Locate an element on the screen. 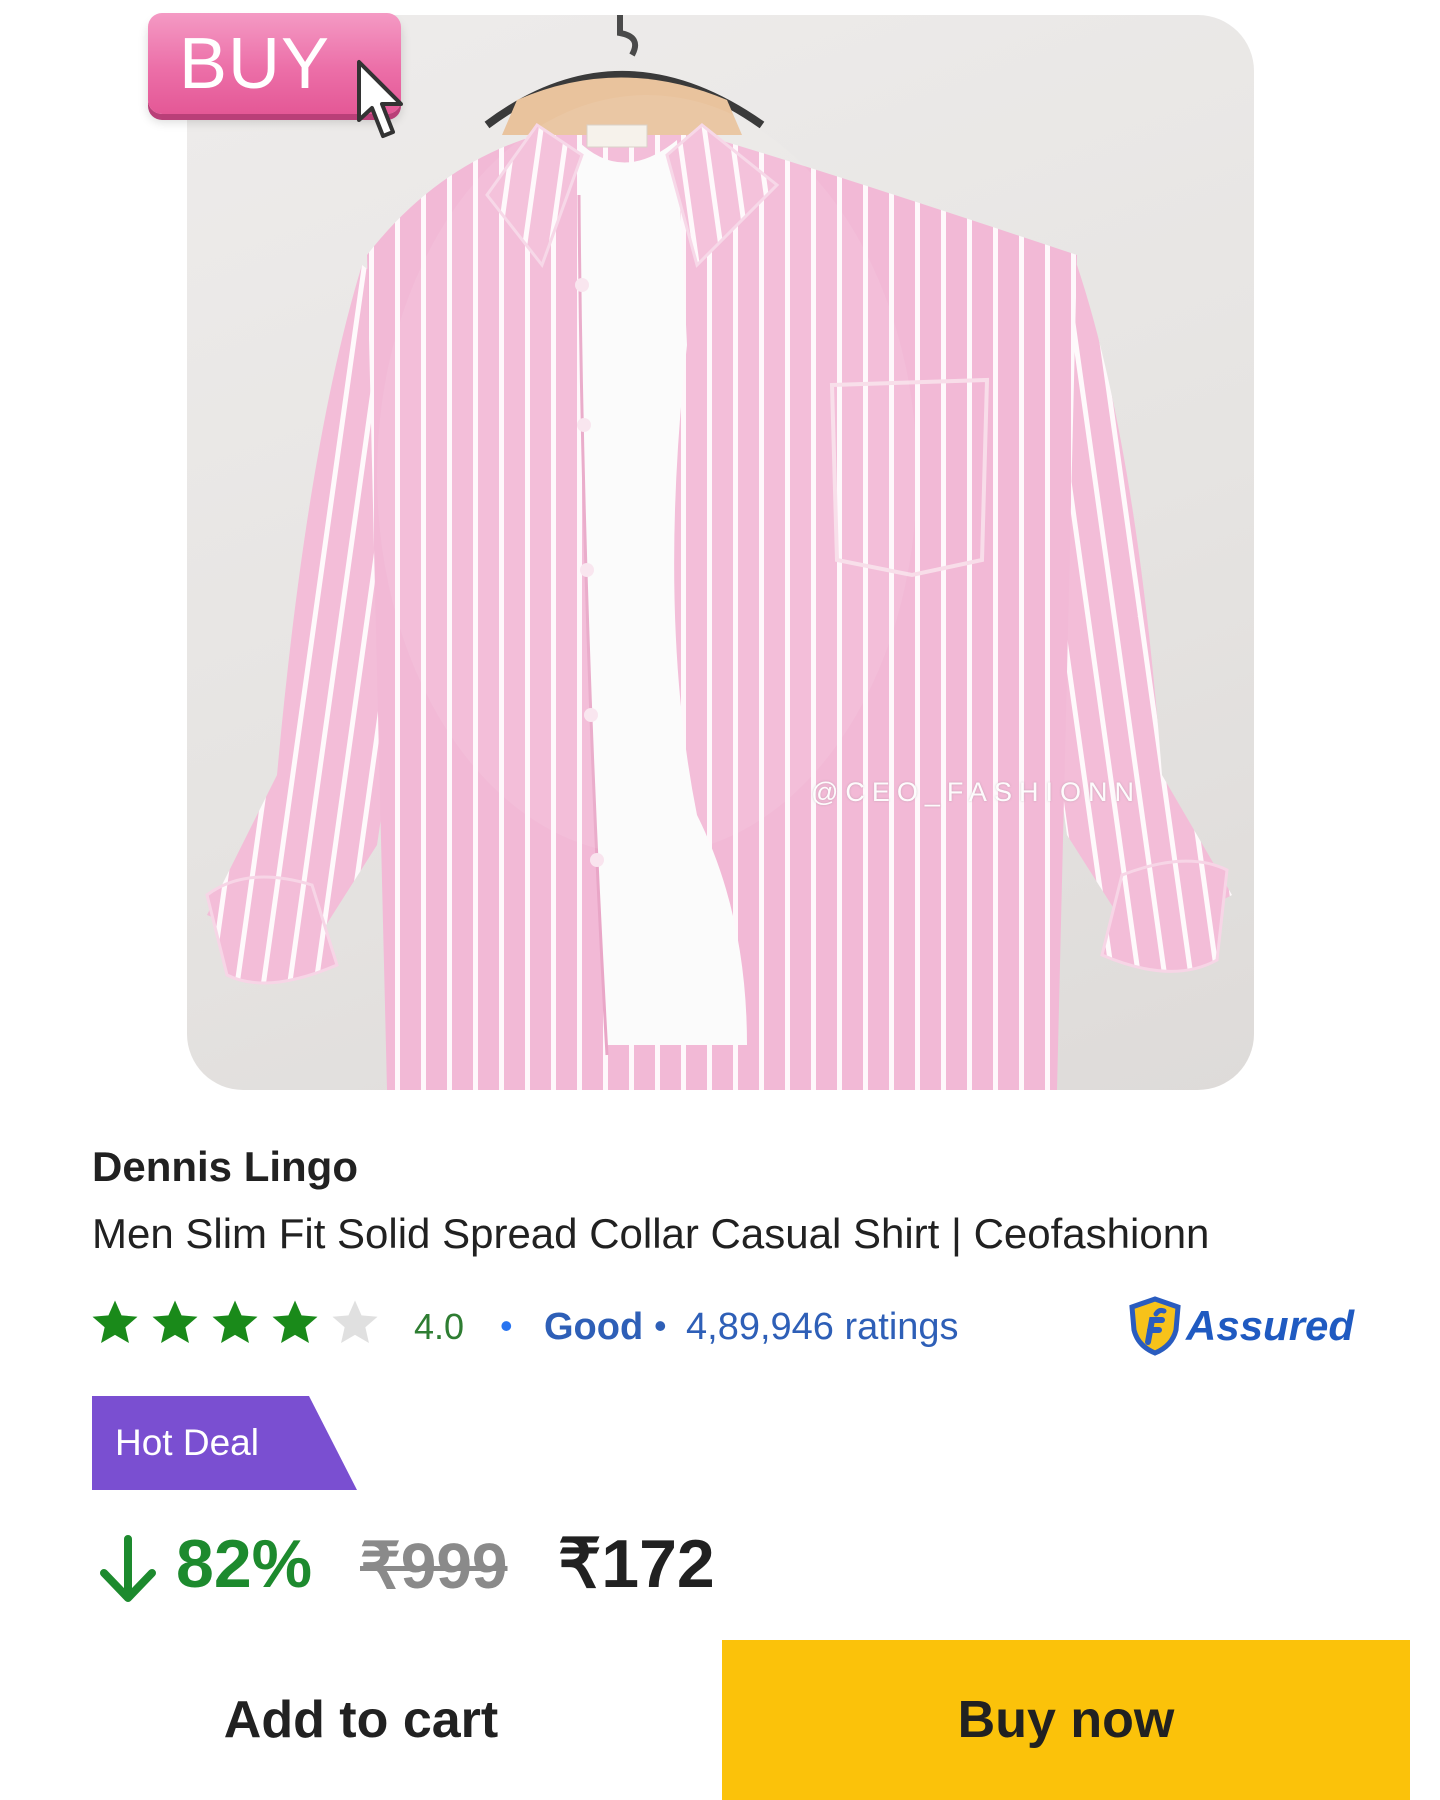  original-price: ₹999 is located at coordinates (434, 1566).